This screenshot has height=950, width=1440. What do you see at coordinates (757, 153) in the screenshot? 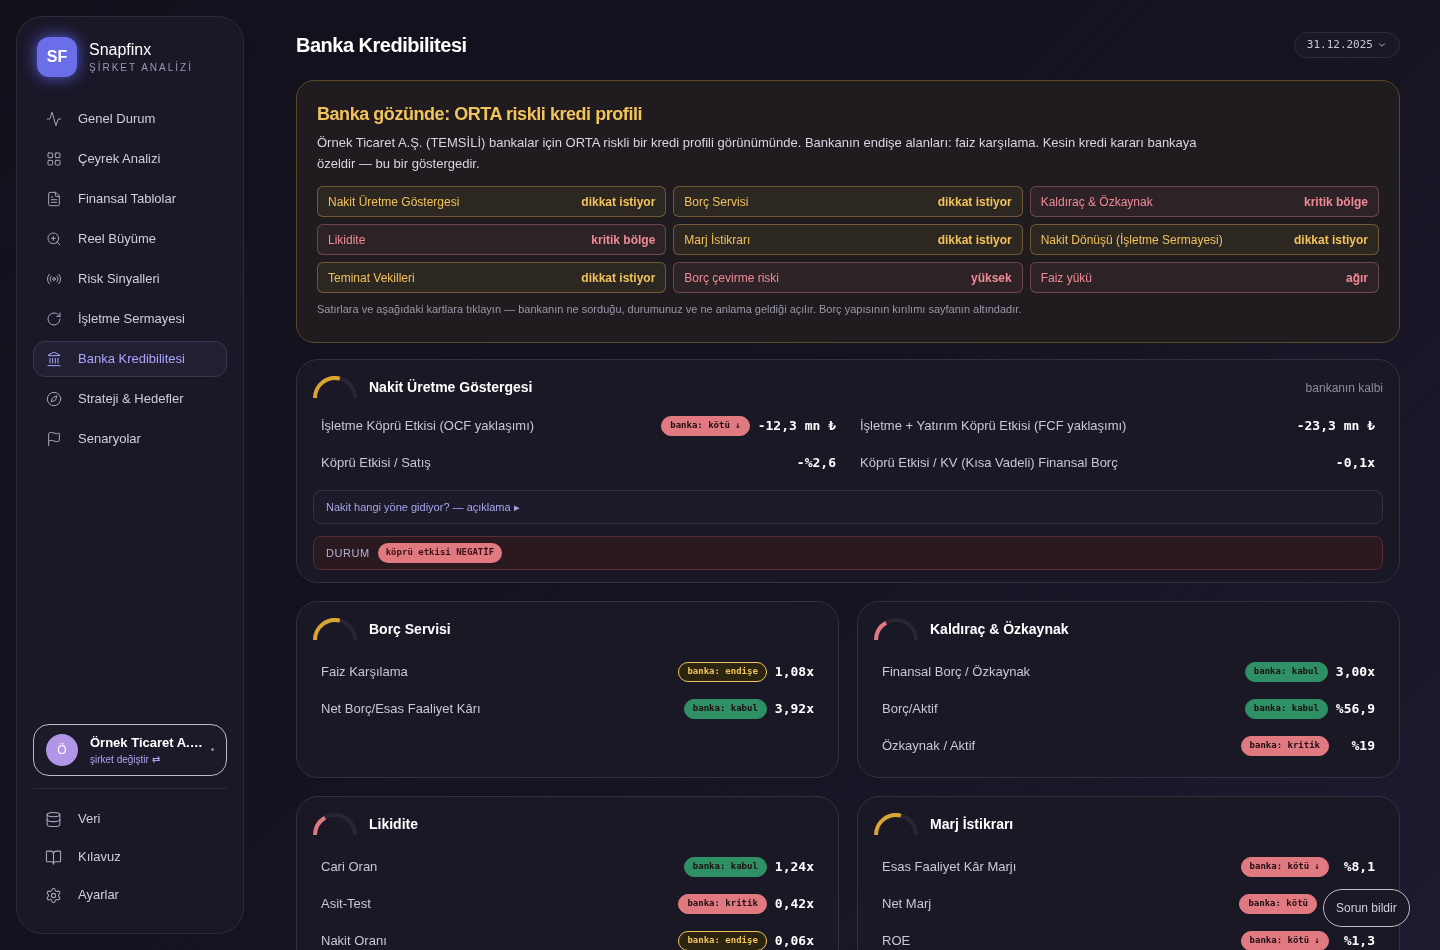
I see `summary-text: Örnek Ticaret A.Ş. (TEMSİLİ) bankalar için ORTA riskli bir kredi profili görünümünde. Bankanın endişe alanları: faiz karşılama. Kesin kredi kararı bankaya özeldir — bu bir göstergedir.` at bounding box center [757, 153].